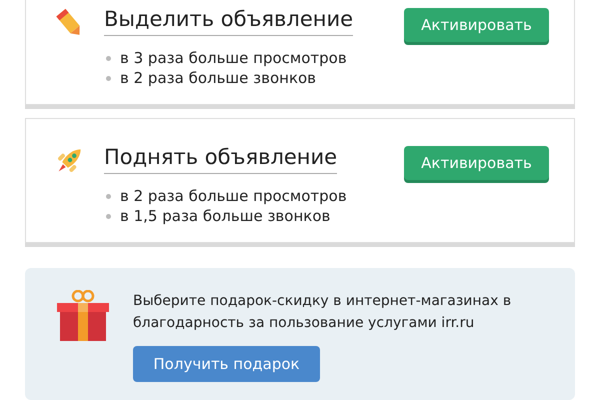 The width and height of the screenshot is (600, 400). What do you see at coordinates (229, 20) in the screenshot?
I see `service-title: Выделить объявление` at bounding box center [229, 20].